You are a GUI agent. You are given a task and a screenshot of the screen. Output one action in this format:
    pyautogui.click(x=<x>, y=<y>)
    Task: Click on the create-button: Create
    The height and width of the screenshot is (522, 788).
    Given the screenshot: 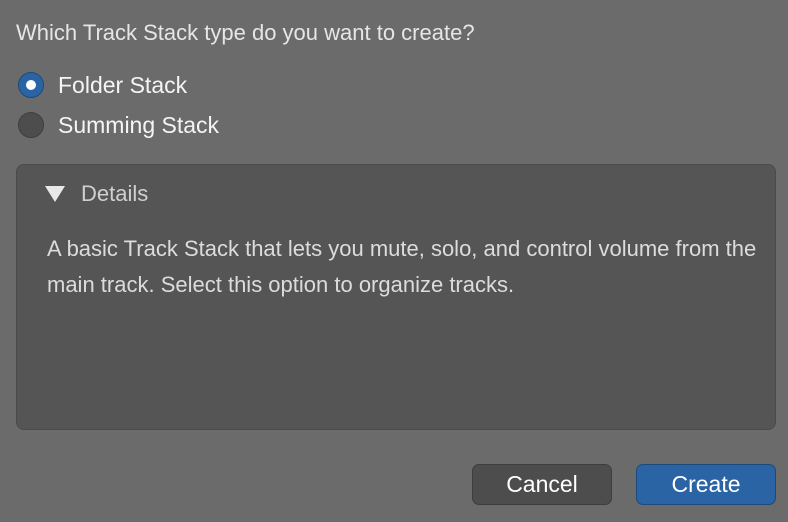 What is the action you would take?
    pyautogui.click(x=706, y=484)
    